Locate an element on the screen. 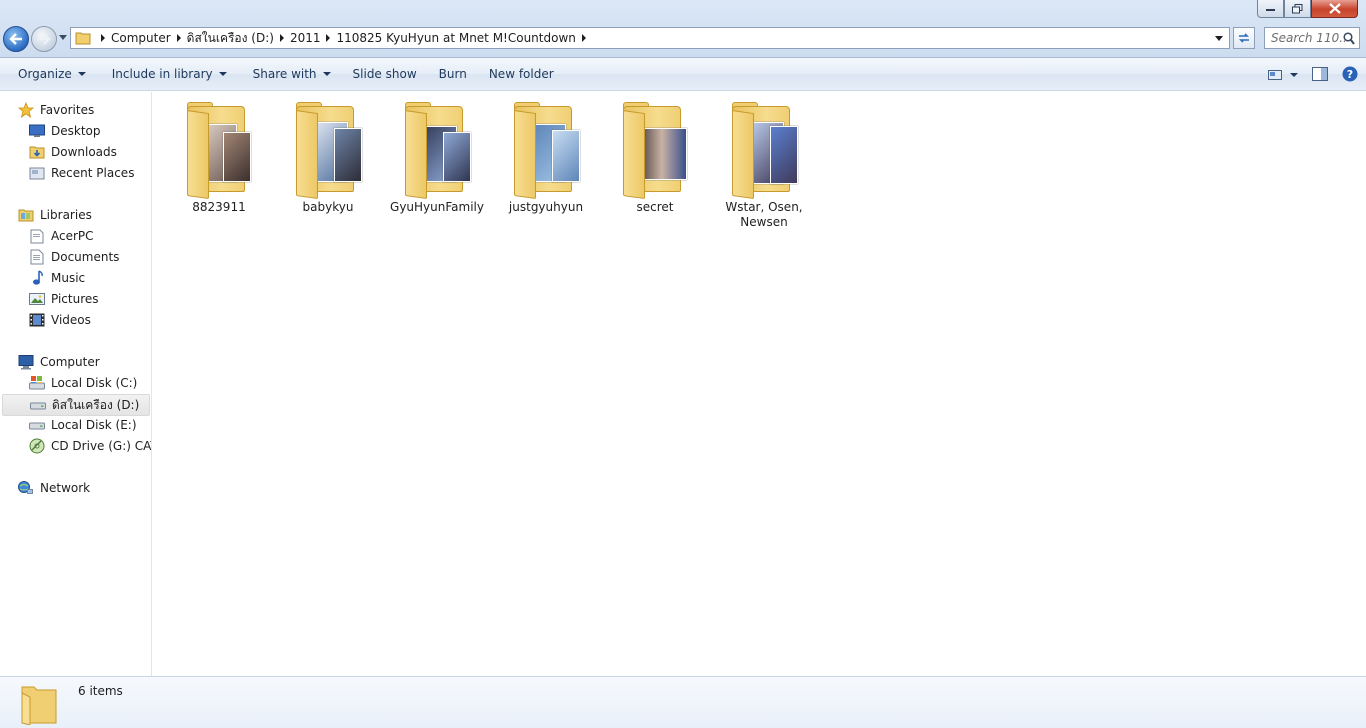 This screenshot has width=1366, height=728. nav-item-recent-places: Recent Places is located at coordinates (81, 173).